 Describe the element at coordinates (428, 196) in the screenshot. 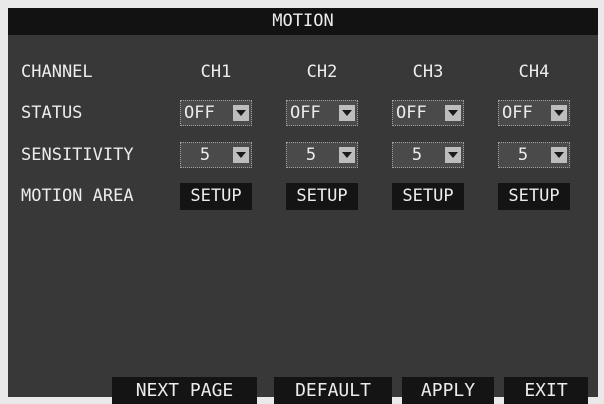

I see `motion-area-setup-button-ch3: SETUP` at that location.